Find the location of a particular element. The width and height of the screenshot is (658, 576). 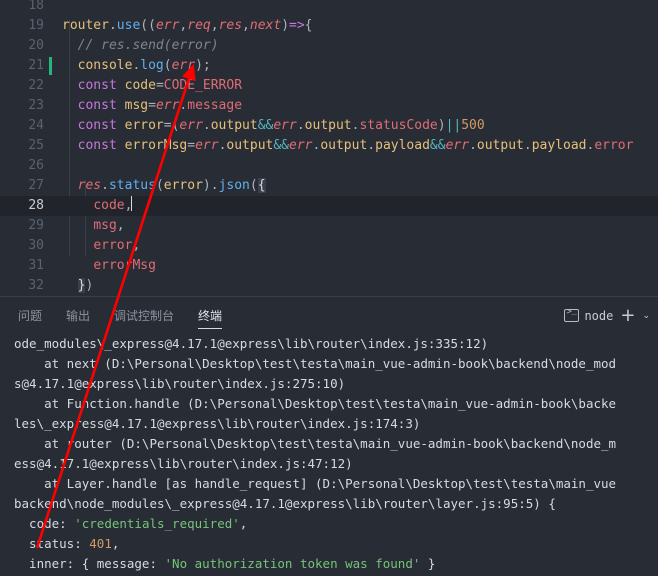

code-token: res is located at coordinates (230, 25).